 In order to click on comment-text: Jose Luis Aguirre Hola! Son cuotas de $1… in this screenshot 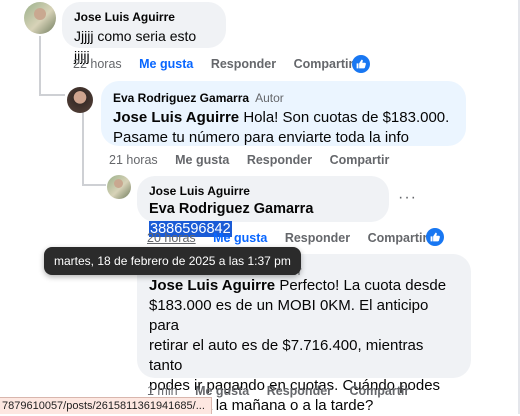, I will do `click(283, 118)`.